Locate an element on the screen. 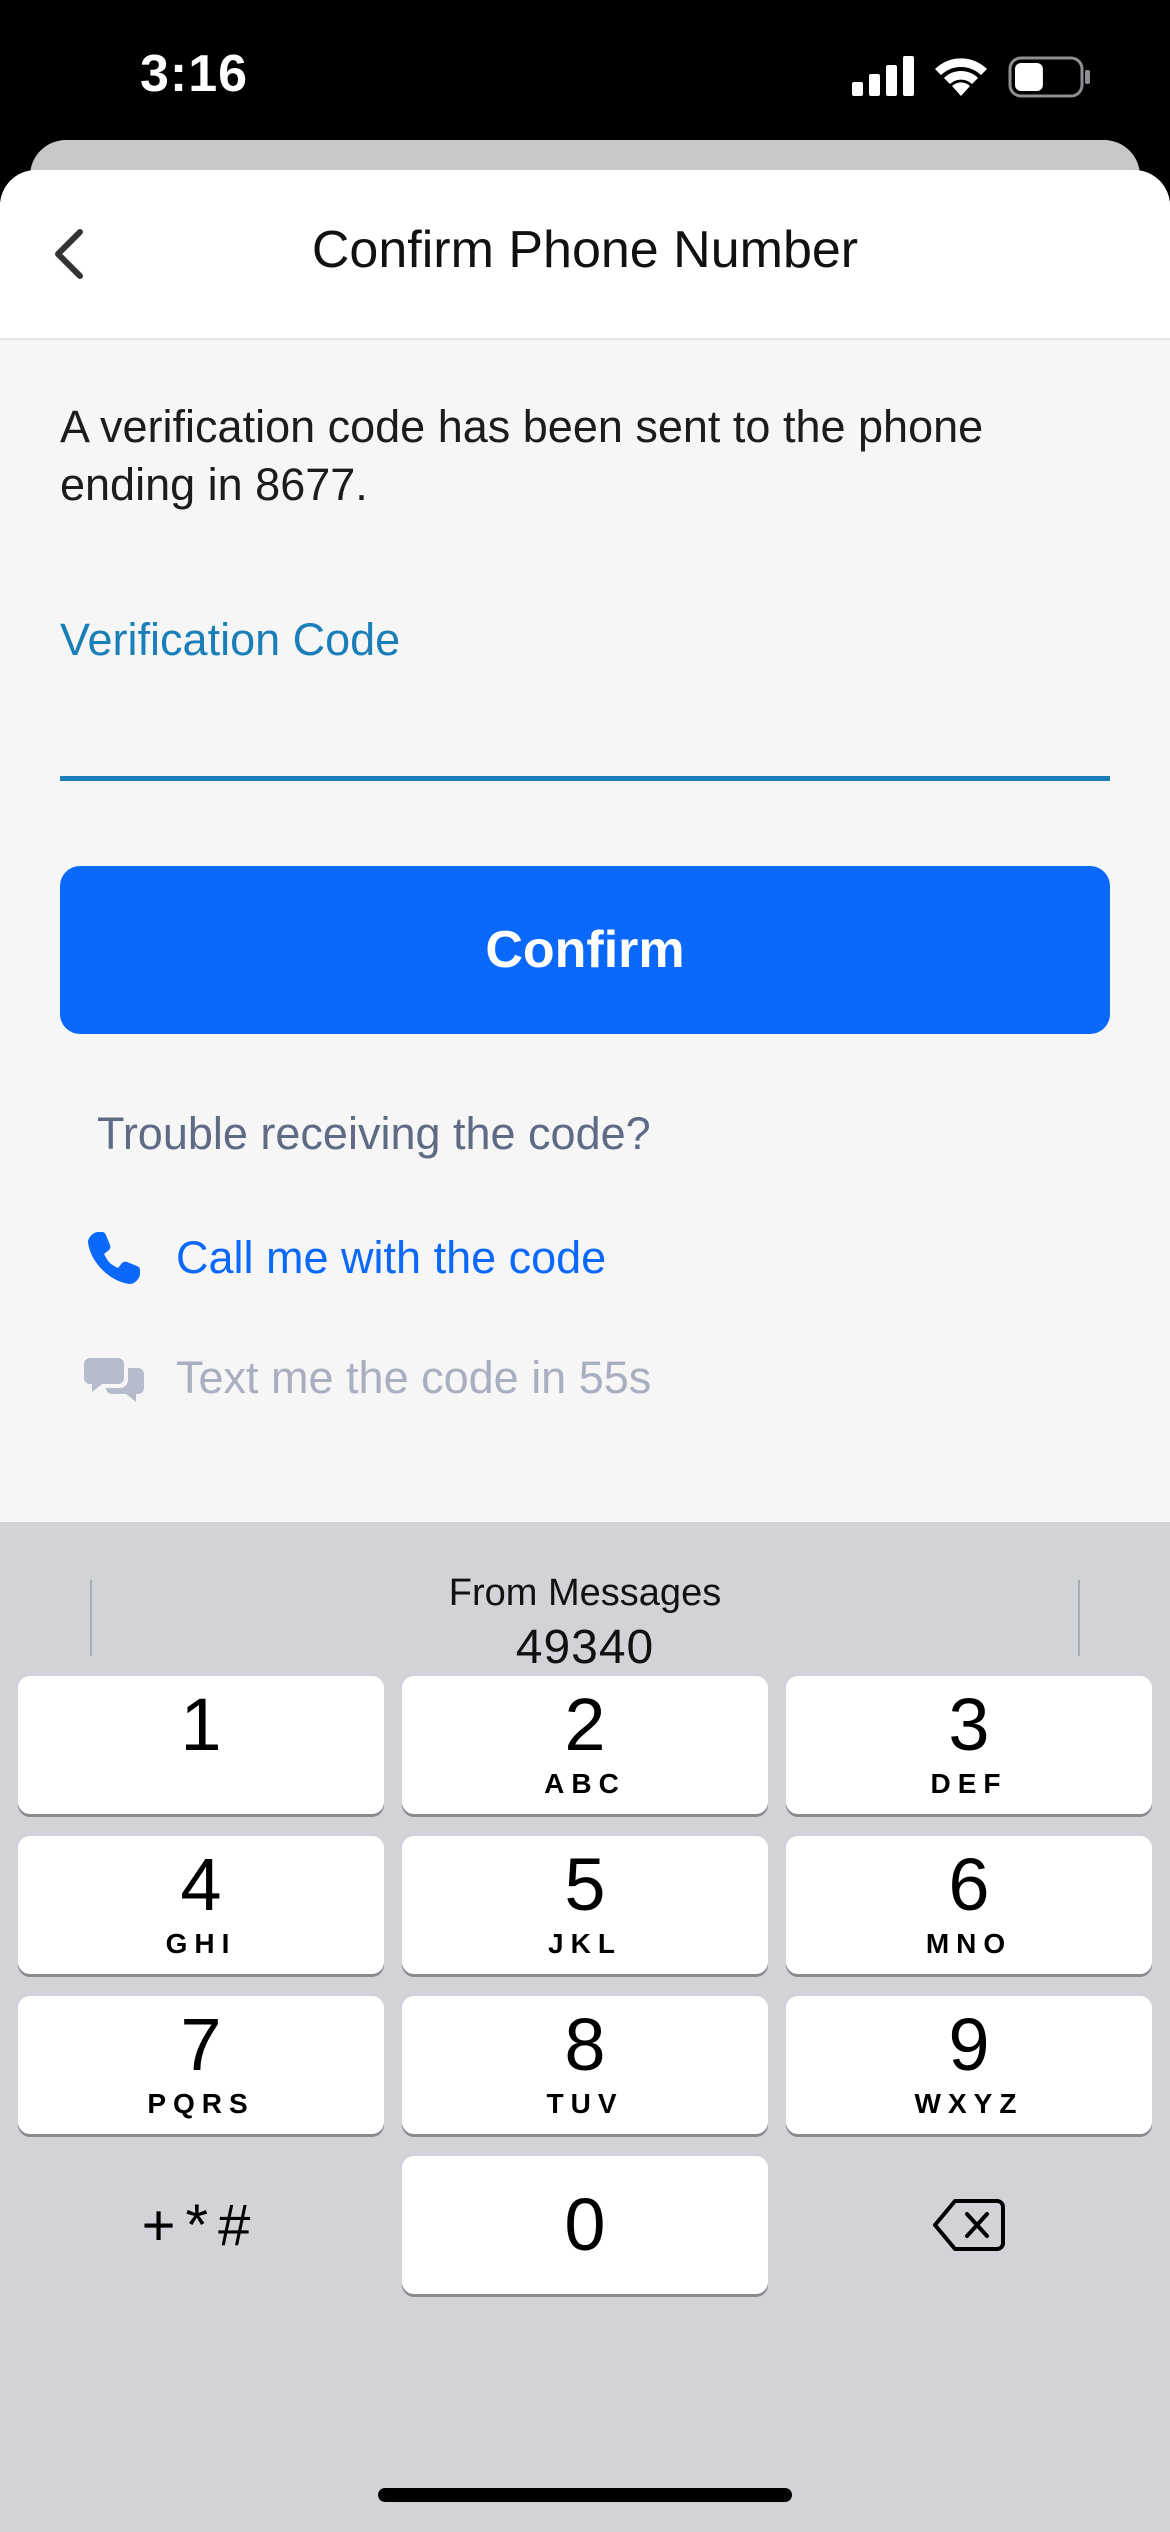 The height and width of the screenshot is (2532, 1170). key-letters: DEF is located at coordinates (969, 1783).